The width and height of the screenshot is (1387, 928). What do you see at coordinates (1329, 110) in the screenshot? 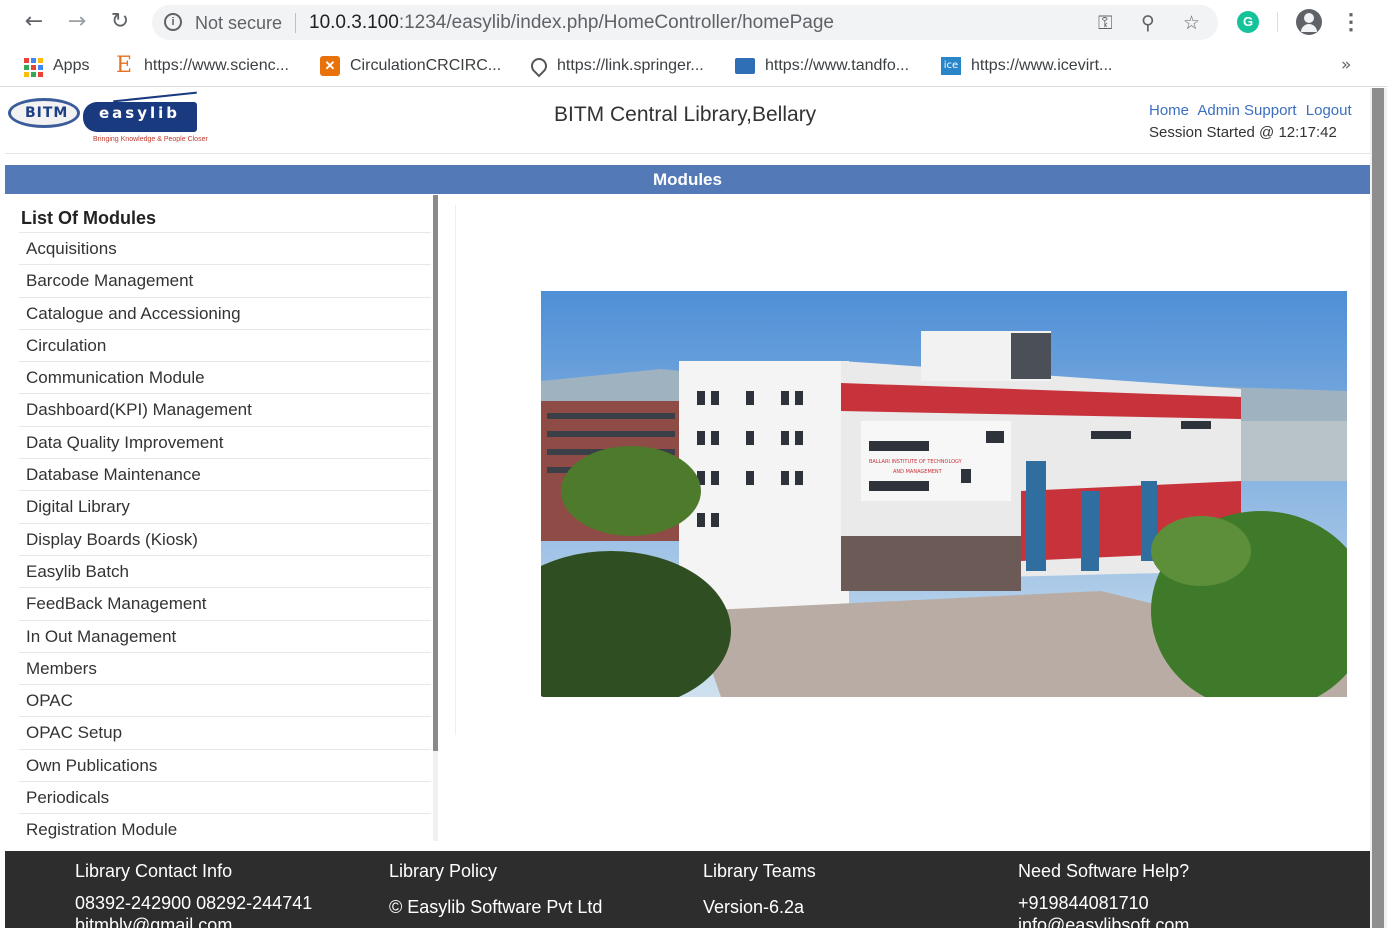
I see `logout-link: Logout` at bounding box center [1329, 110].